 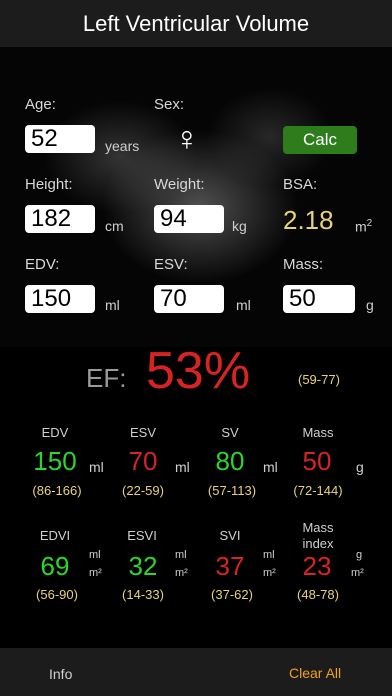 What do you see at coordinates (57, 490) in the screenshot?
I see `result-edv-range: (86-166)` at bounding box center [57, 490].